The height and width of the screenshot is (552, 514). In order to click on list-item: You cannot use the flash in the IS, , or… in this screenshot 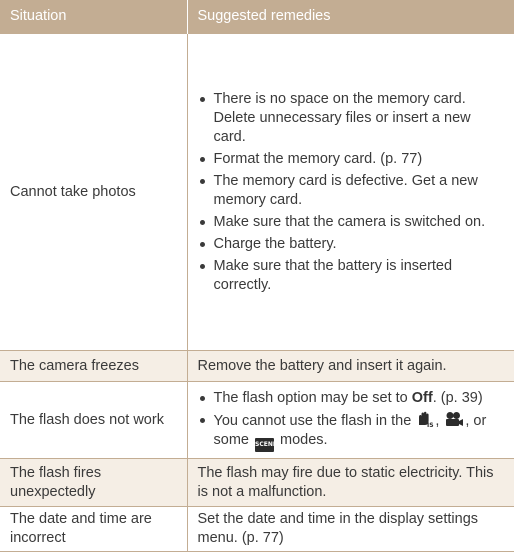, I will do `click(351, 431)`.